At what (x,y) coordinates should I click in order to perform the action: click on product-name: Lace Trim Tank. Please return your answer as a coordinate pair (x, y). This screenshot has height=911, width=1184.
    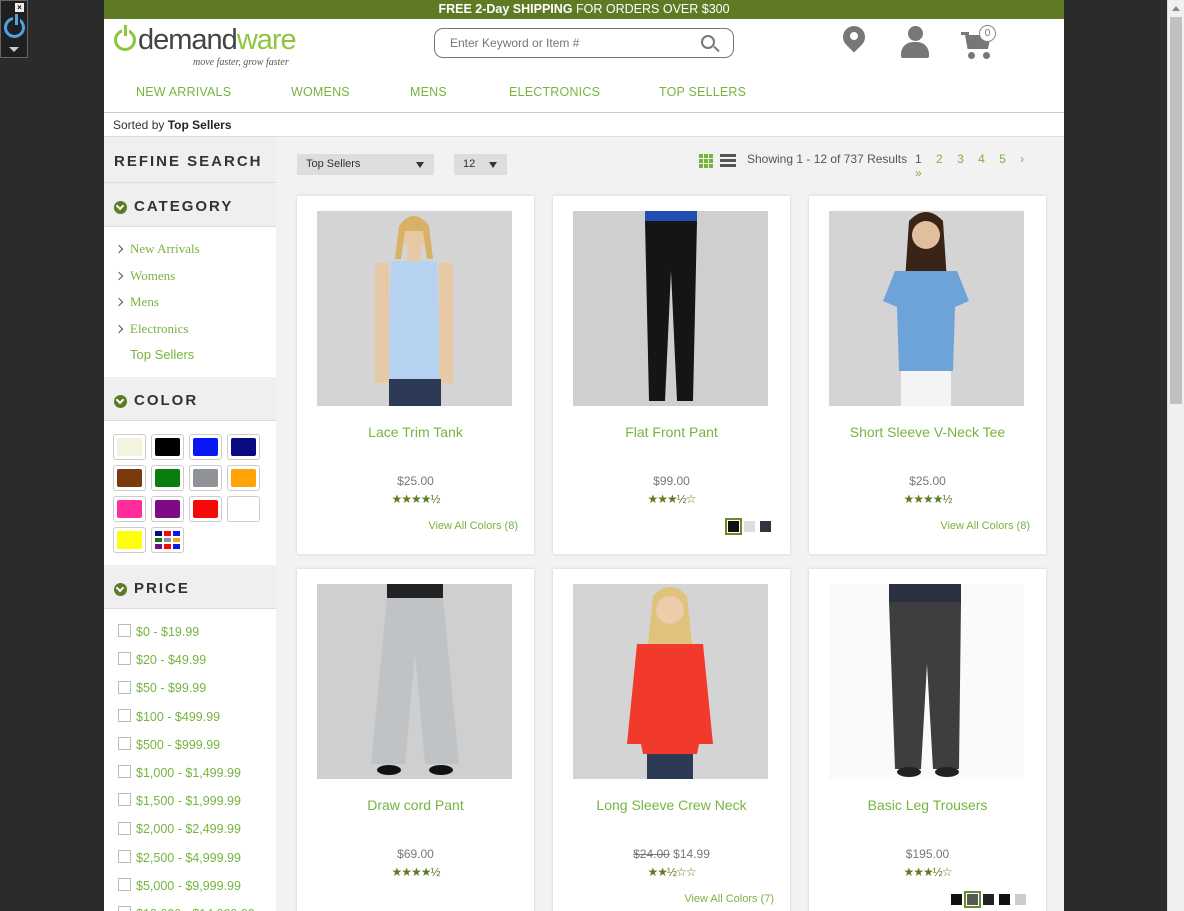
    Looking at the image, I should click on (415, 432).